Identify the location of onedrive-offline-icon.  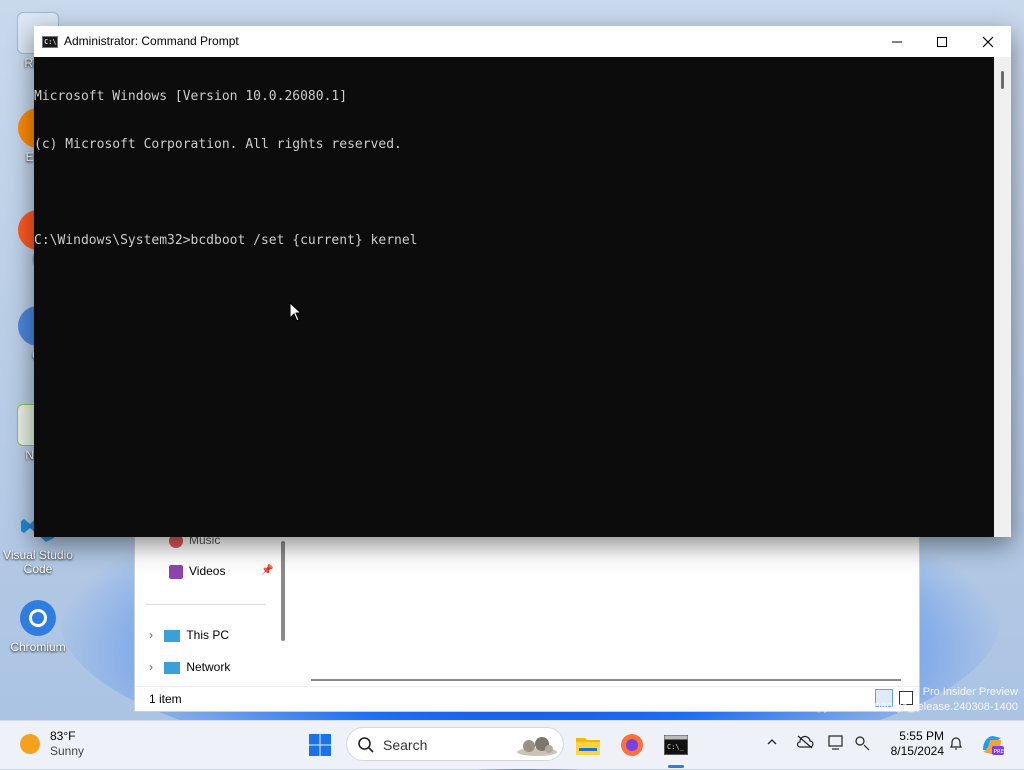
(805, 743).